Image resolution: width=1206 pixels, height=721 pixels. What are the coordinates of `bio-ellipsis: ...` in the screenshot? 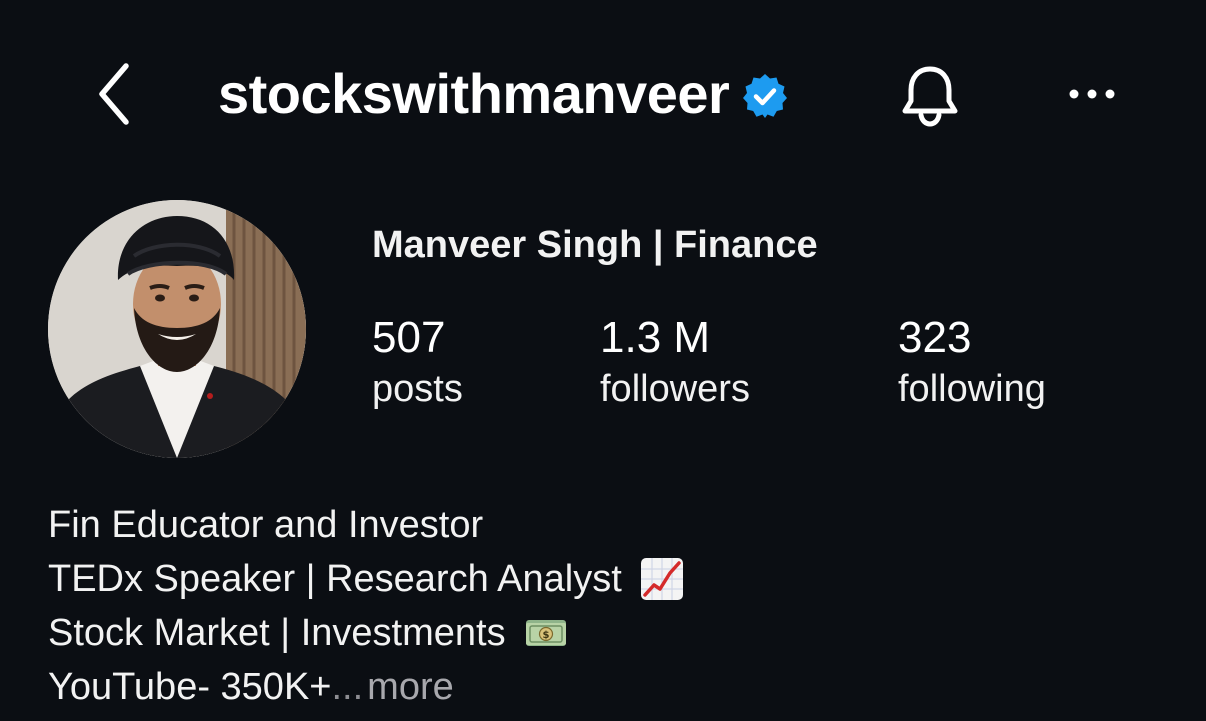 It's located at (347, 687).